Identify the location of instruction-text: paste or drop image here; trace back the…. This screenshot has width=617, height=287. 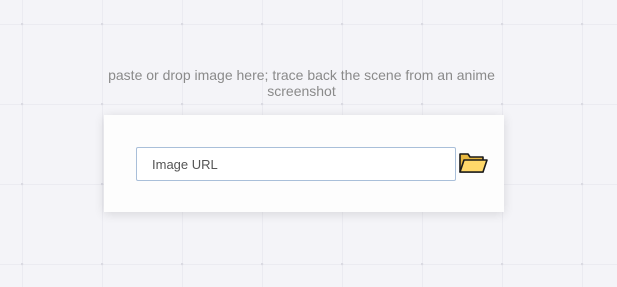
(301, 83).